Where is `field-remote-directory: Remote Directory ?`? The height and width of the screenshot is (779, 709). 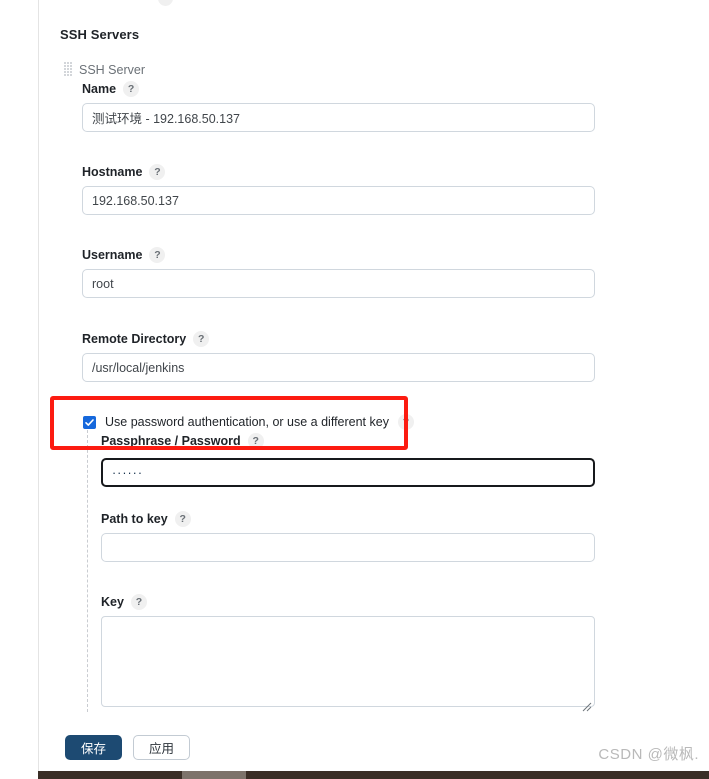 field-remote-directory: Remote Directory ? is located at coordinates (338, 356).